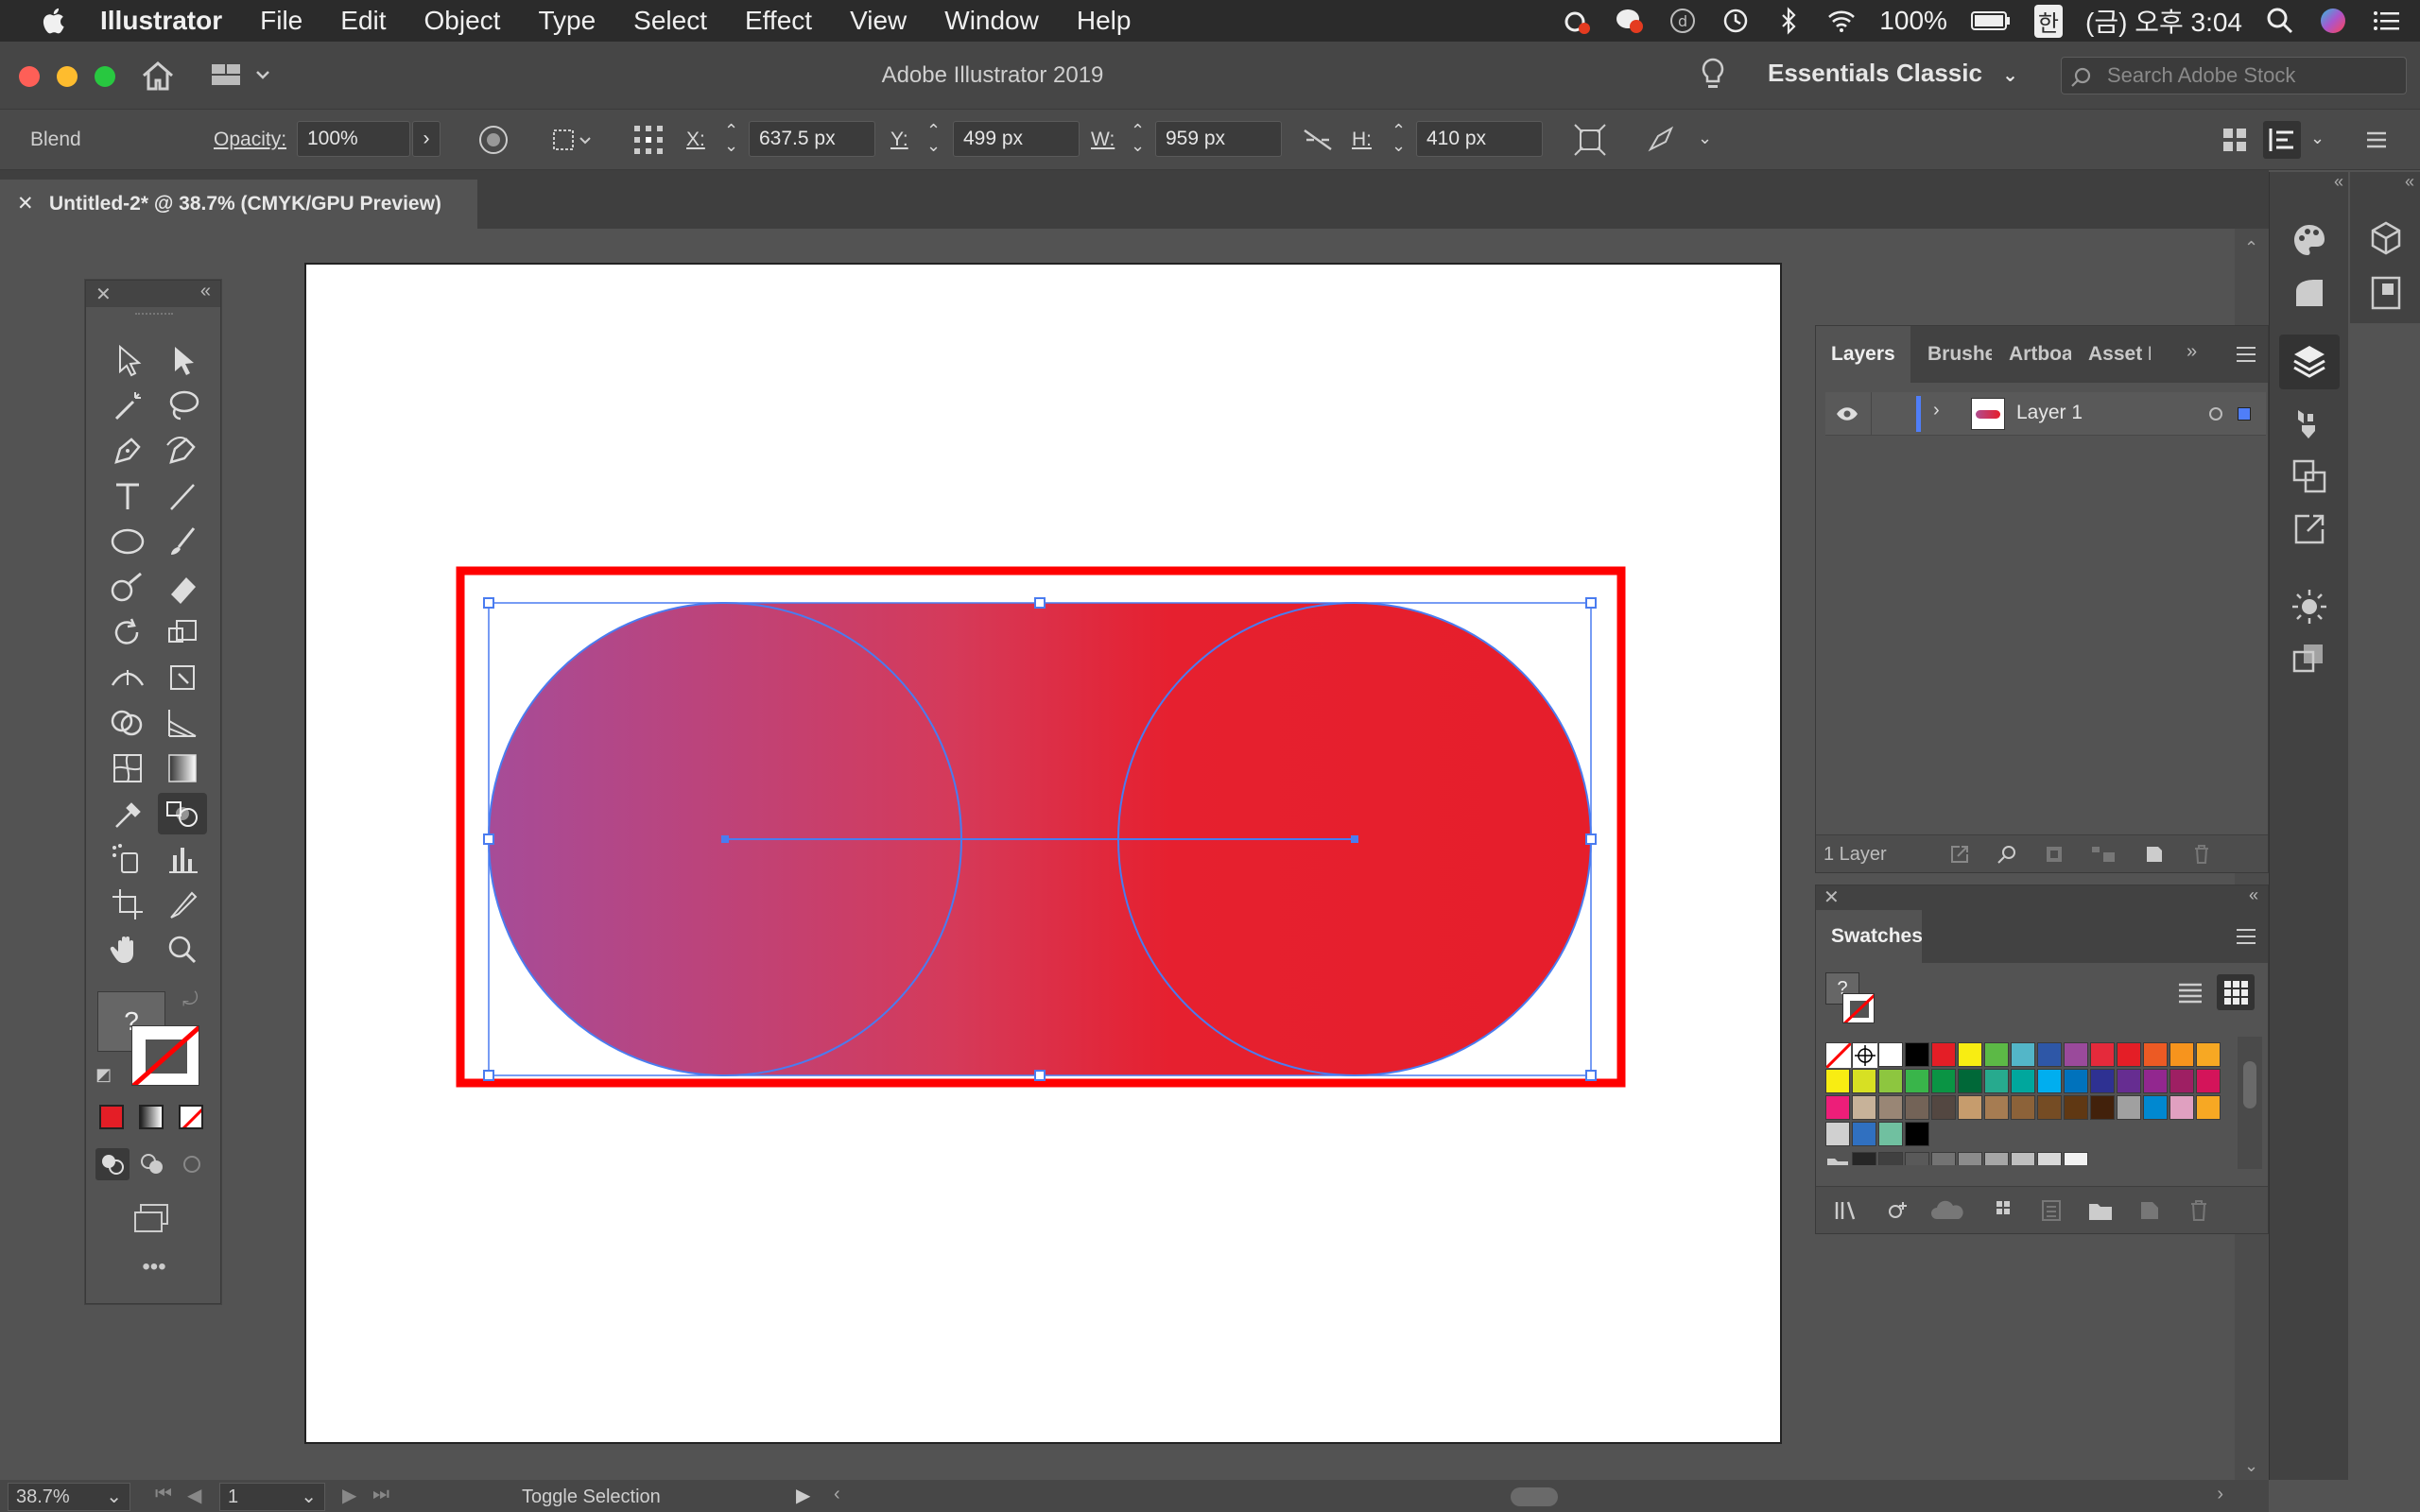 The width and height of the screenshot is (2420, 1512). I want to click on 3d-cube-icon, so click(2386, 238).